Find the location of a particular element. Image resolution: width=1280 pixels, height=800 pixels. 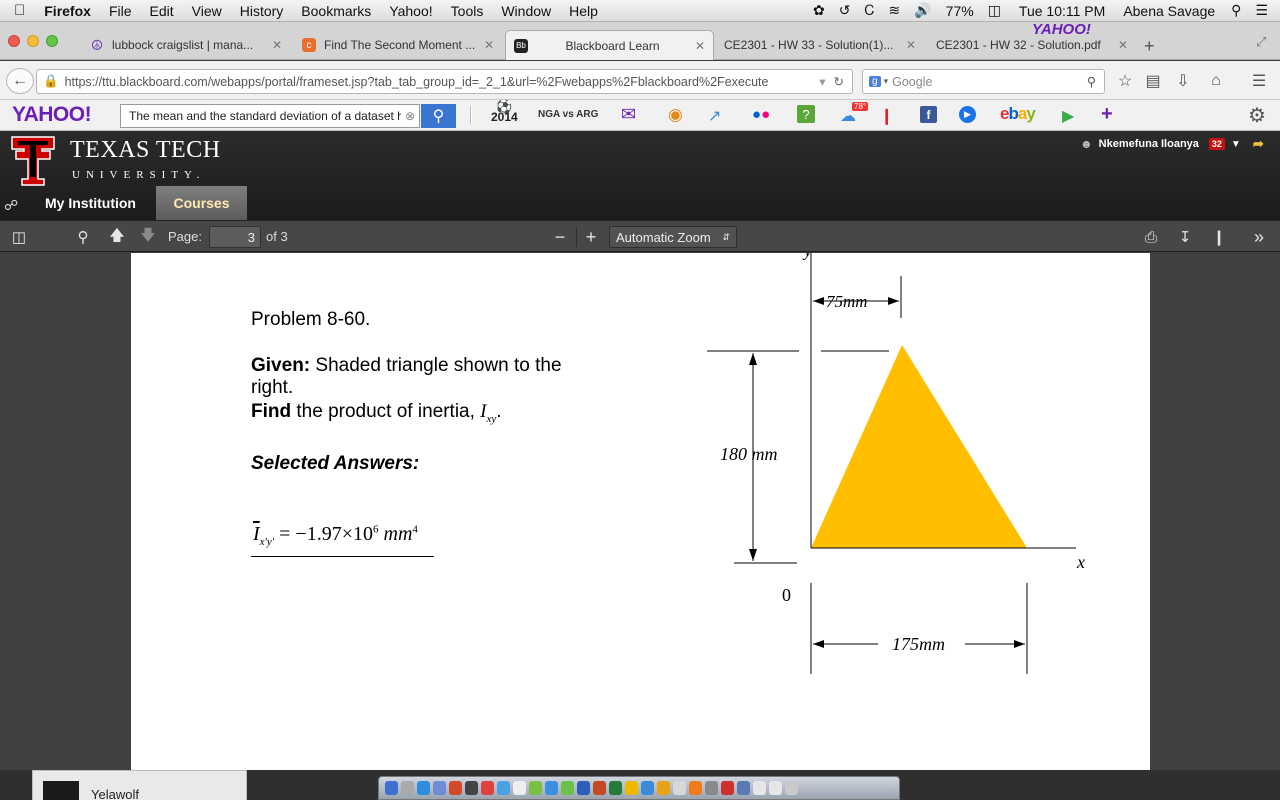

tab-courses: Courses is located at coordinates (201, 203).